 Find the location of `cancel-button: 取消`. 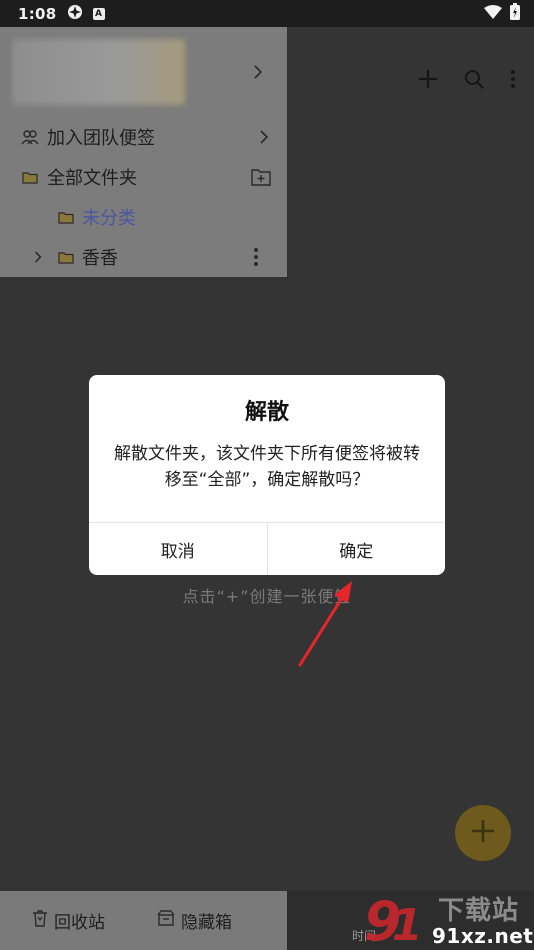

cancel-button: 取消 is located at coordinates (178, 549).